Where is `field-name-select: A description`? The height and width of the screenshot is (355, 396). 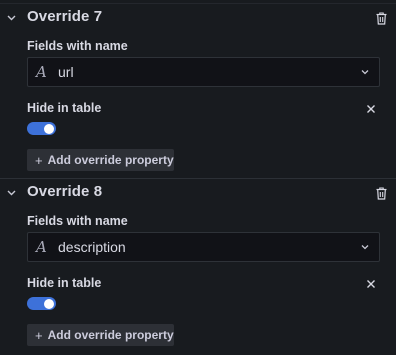
field-name-select: A description is located at coordinates (203, 247).